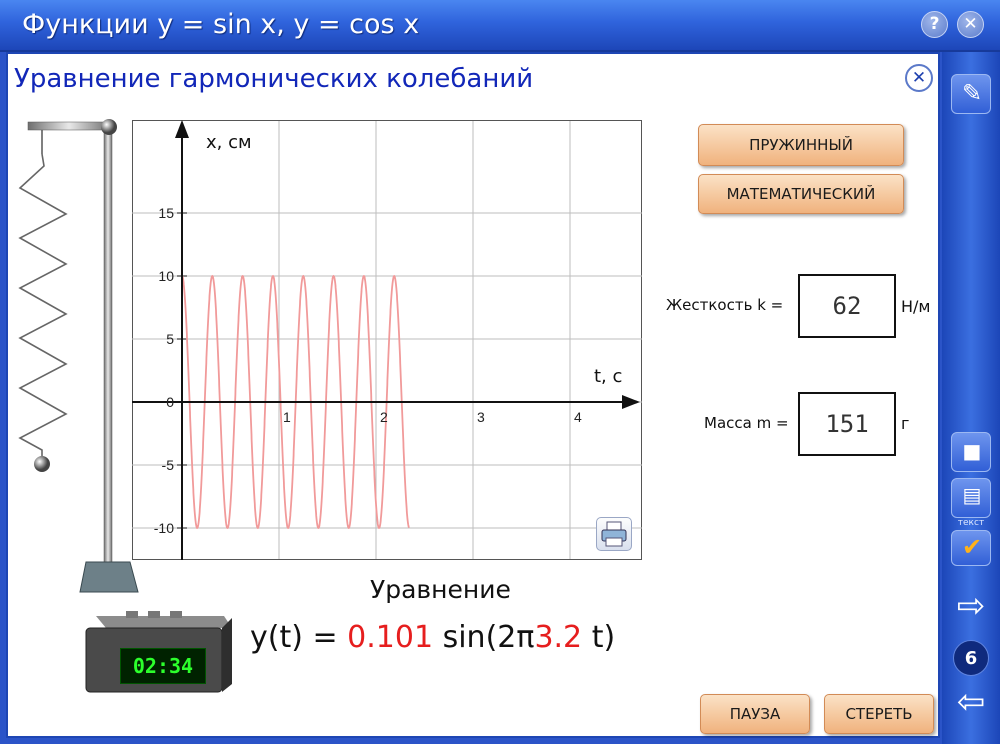  I want to click on text-label: текст, so click(971, 523).